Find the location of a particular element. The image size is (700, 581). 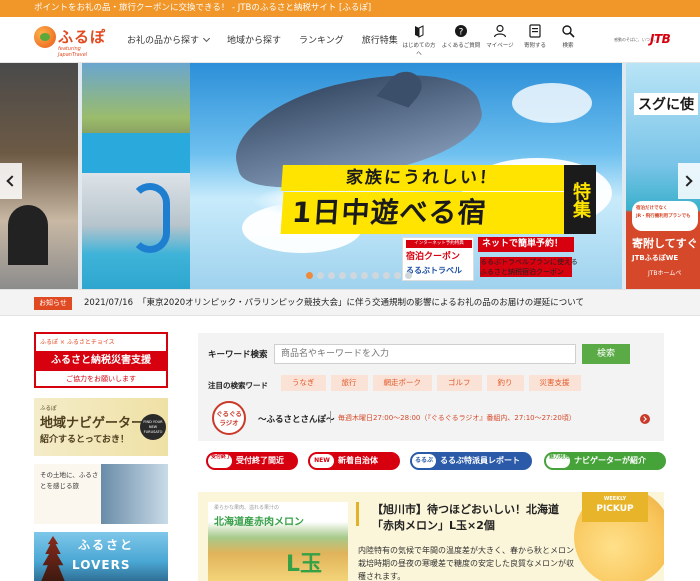

nav-item-label: 旅行特集 is located at coordinates (379, 41).